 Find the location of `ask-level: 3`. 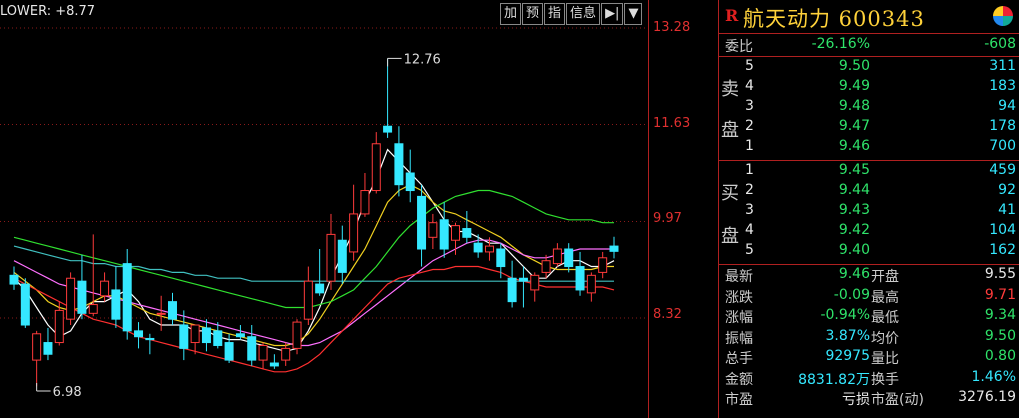

ask-level: 3 is located at coordinates (749, 106).